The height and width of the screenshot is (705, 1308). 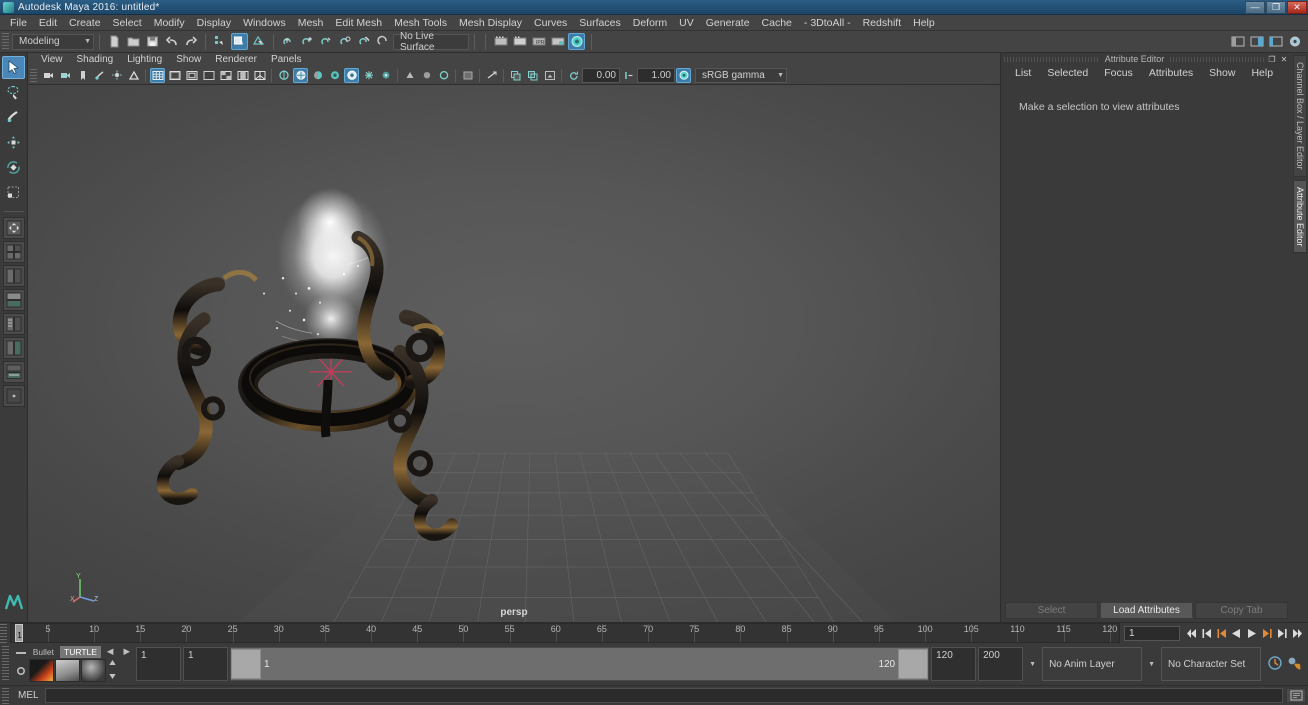 What do you see at coordinates (1241, 610) in the screenshot?
I see `ae-copy-tab-button: Copy Tab` at bounding box center [1241, 610].